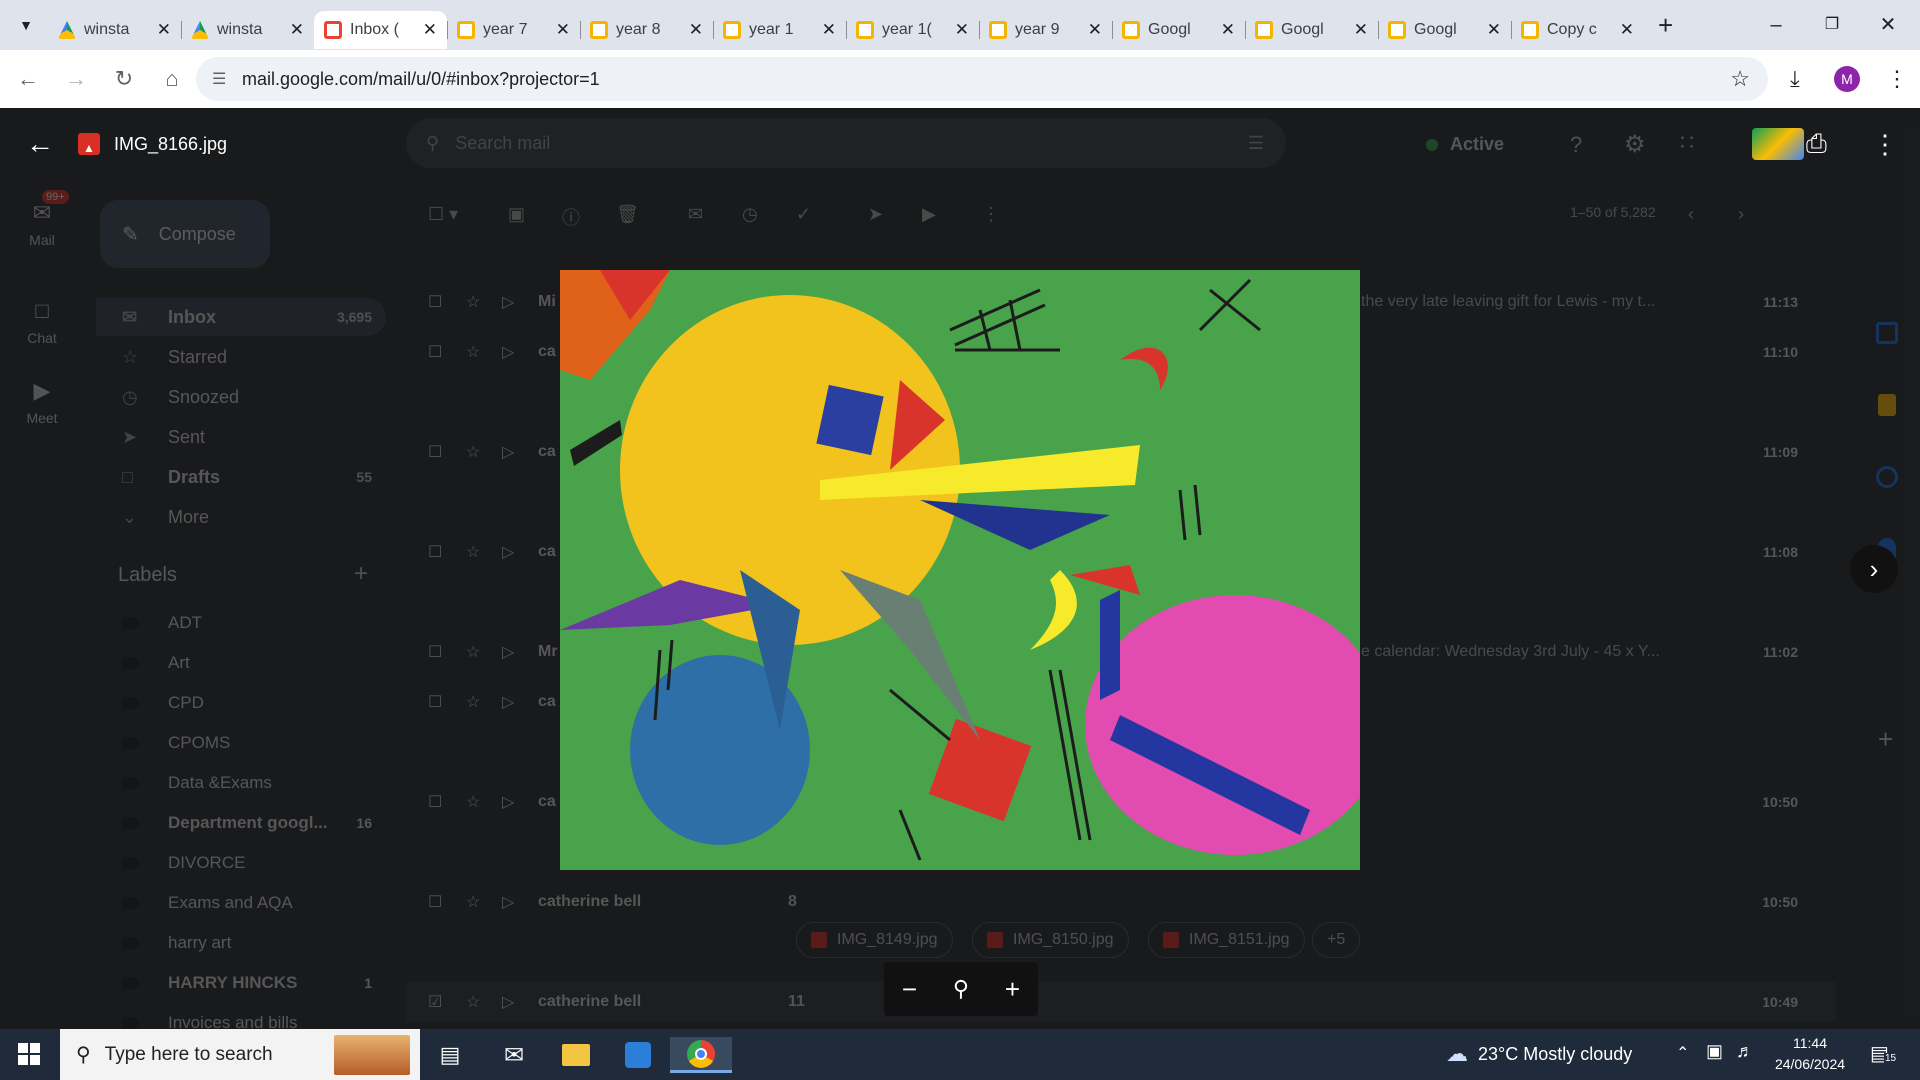  Describe the element at coordinates (1776, 25) in the screenshot. I see `minimize-button: –` at that location.